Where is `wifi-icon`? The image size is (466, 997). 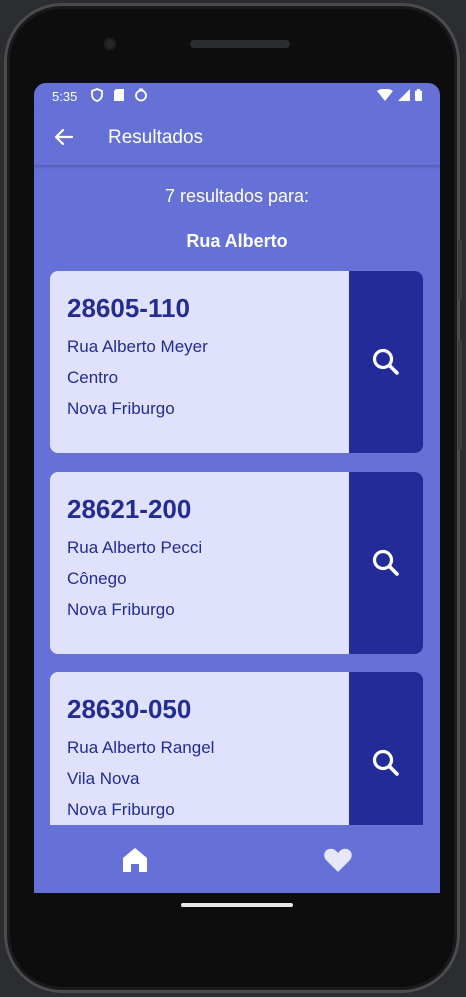
wifi-icon is located at coordinates (385, 95).